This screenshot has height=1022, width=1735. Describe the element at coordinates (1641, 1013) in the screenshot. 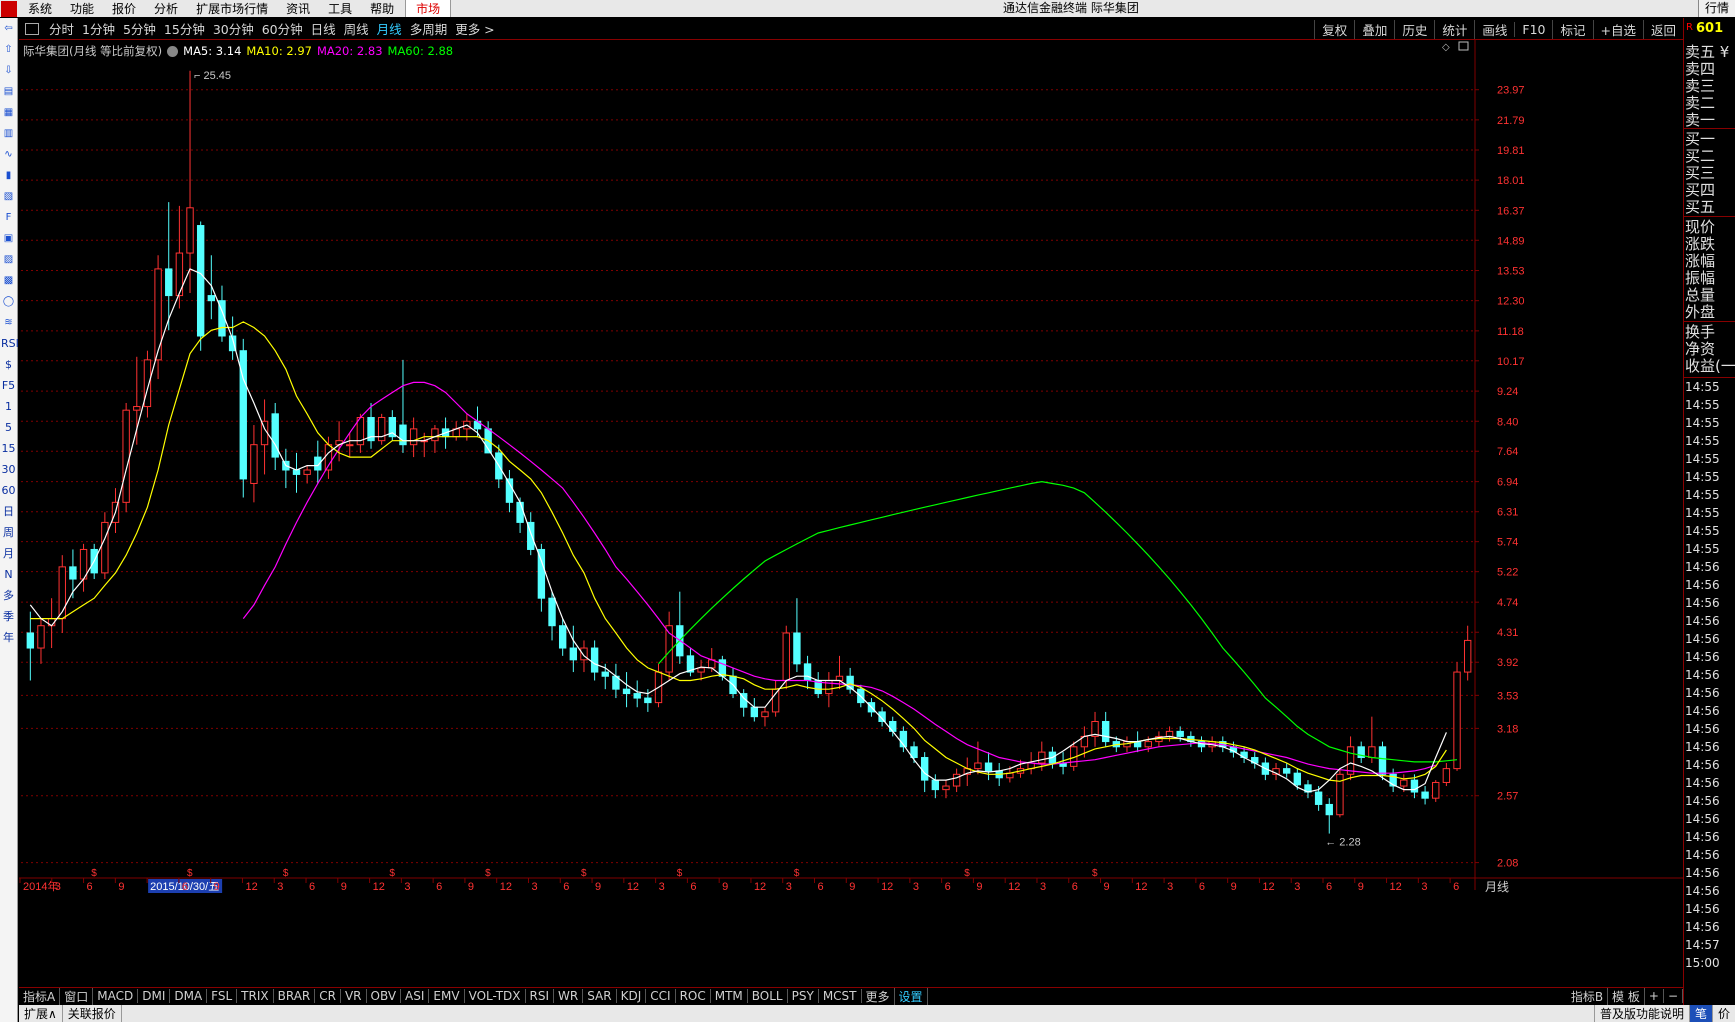

I see `edition-info: 普及版功能说明` at that location.